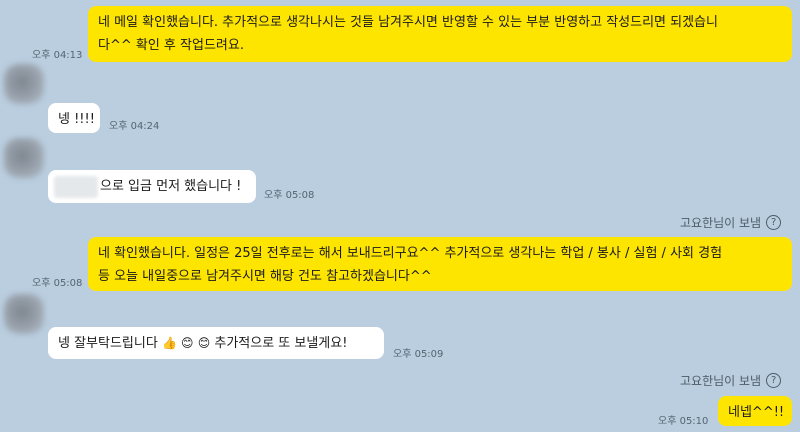  I want to click on message-text: 네넵^^!!, so click(756, 412).